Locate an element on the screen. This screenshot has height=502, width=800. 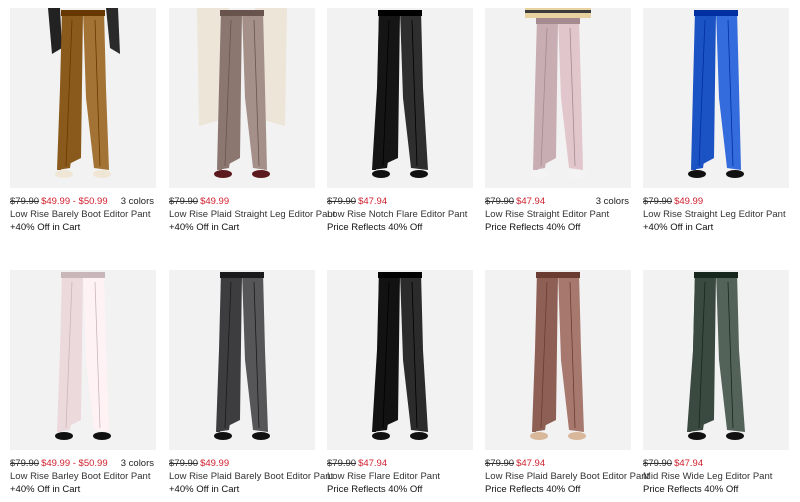
price-line: $79.90 $49.99 - $50.99 3 colors is located at coordinates (83, 464).